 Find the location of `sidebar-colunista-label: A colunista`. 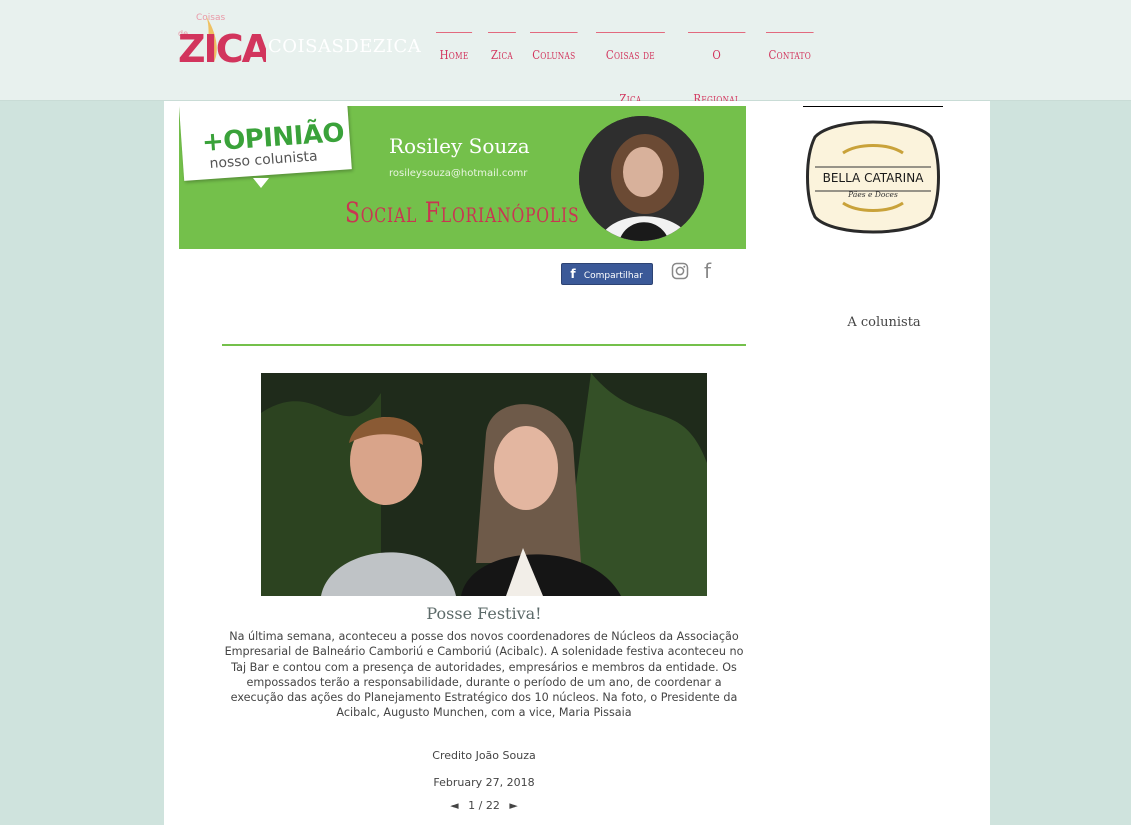

sidebar-colunista-label: A colunista is located at coordinates (884, 322).